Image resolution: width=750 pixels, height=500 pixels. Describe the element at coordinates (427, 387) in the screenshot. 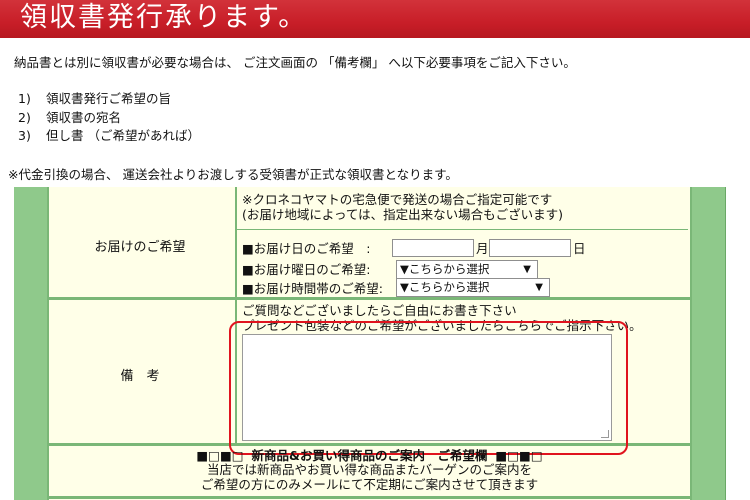

I see `remarks-textarea` at that location.